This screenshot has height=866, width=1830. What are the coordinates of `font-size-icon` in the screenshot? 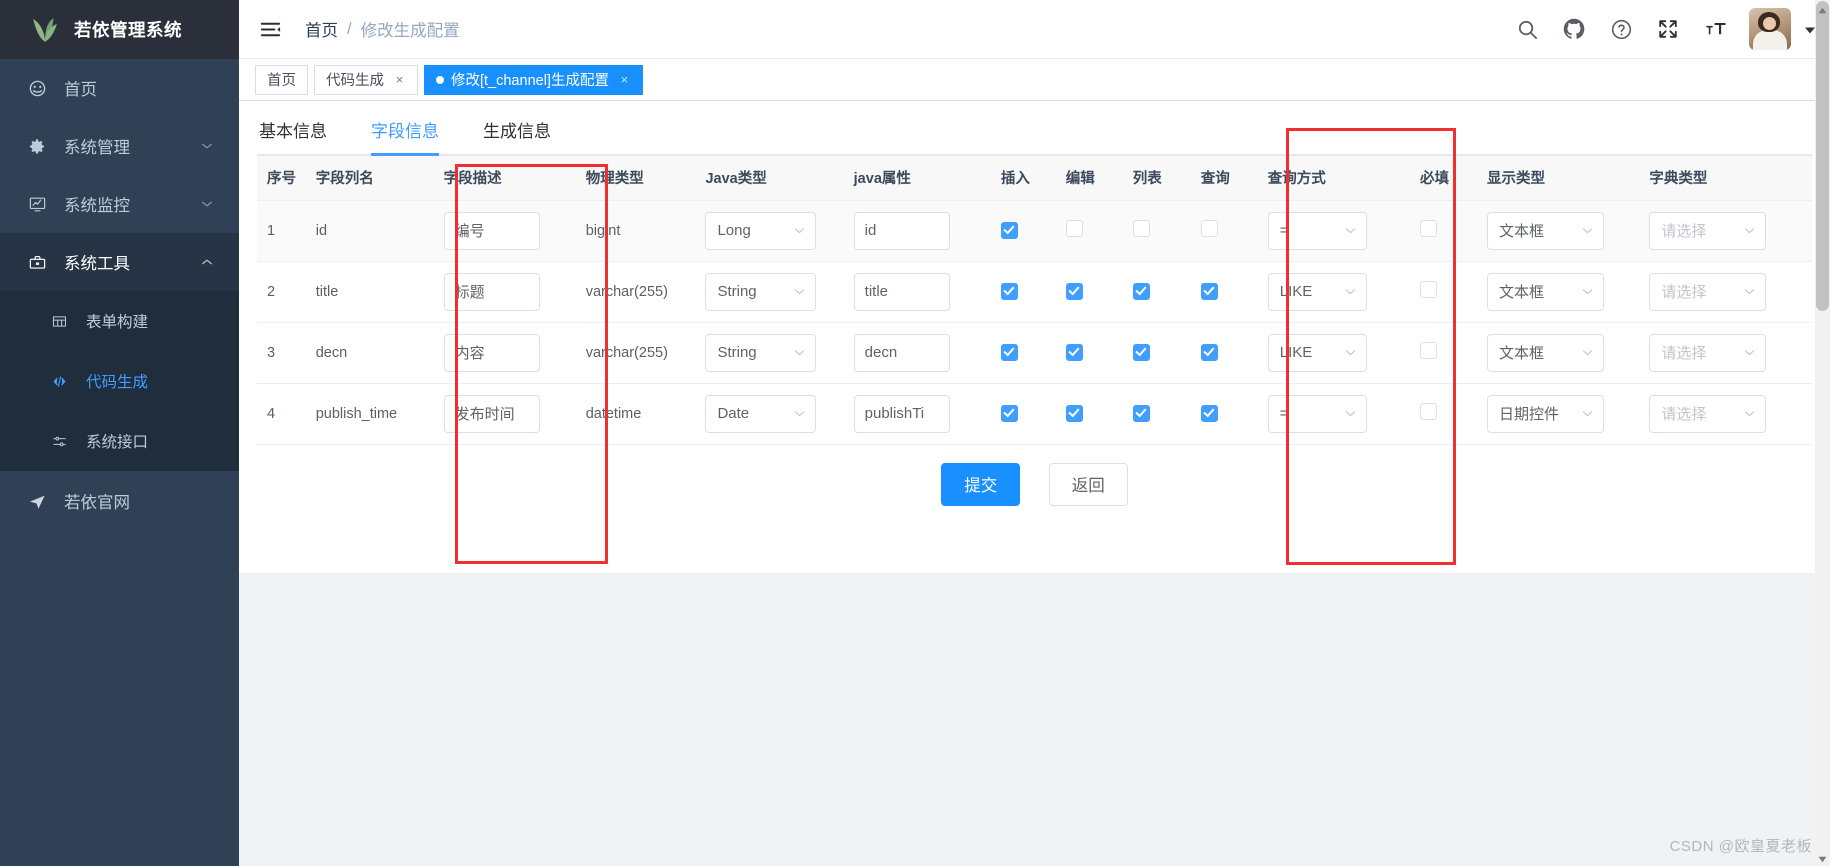 It's located at (1715, 29).